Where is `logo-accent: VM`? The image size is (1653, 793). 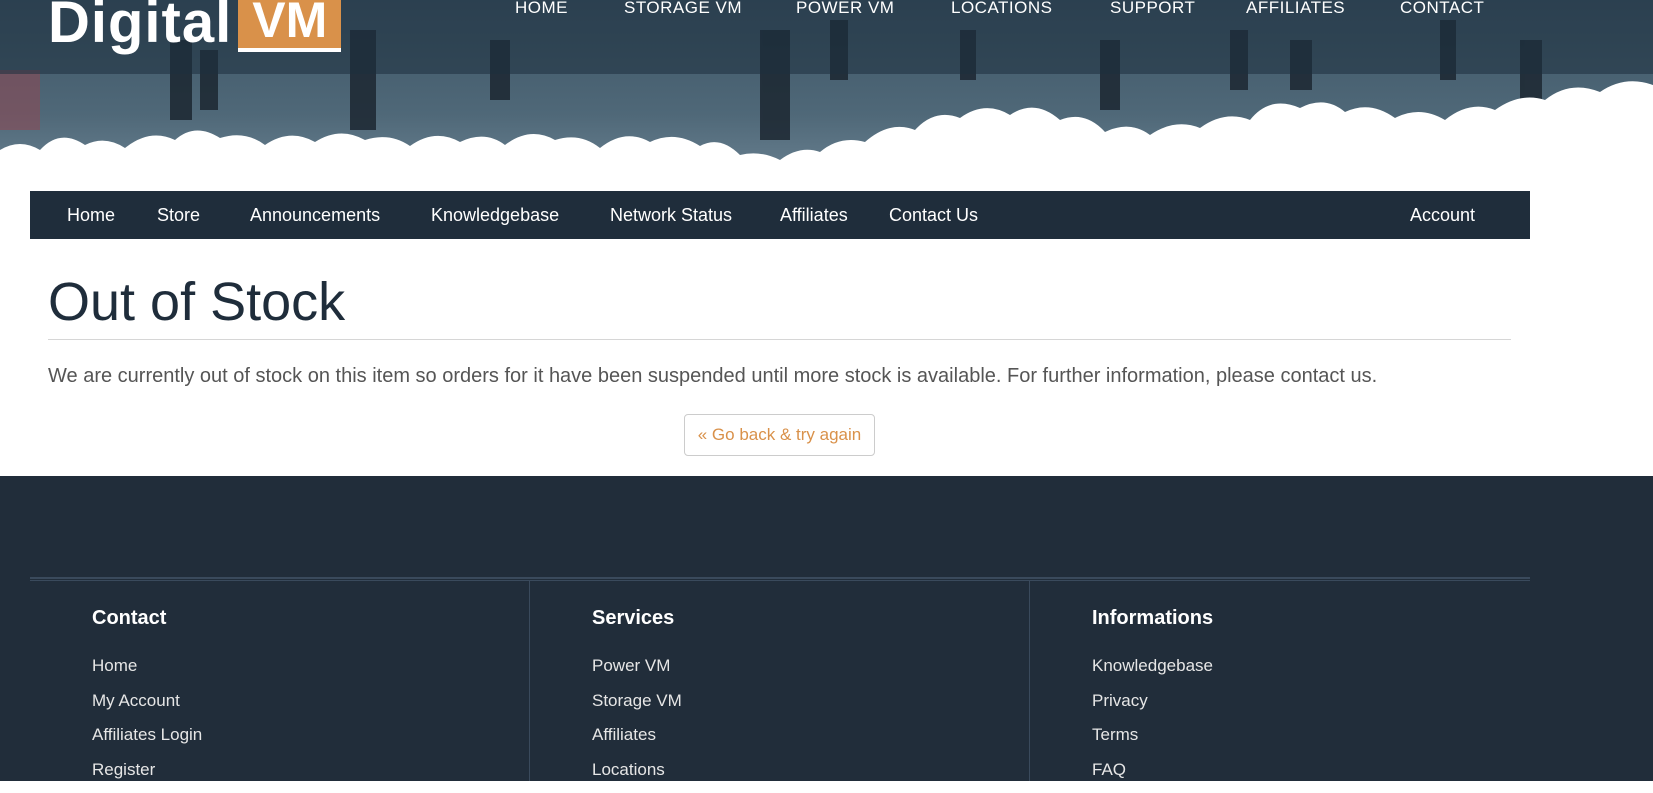
logo-accent: VM is located at coordinates (290, 26).